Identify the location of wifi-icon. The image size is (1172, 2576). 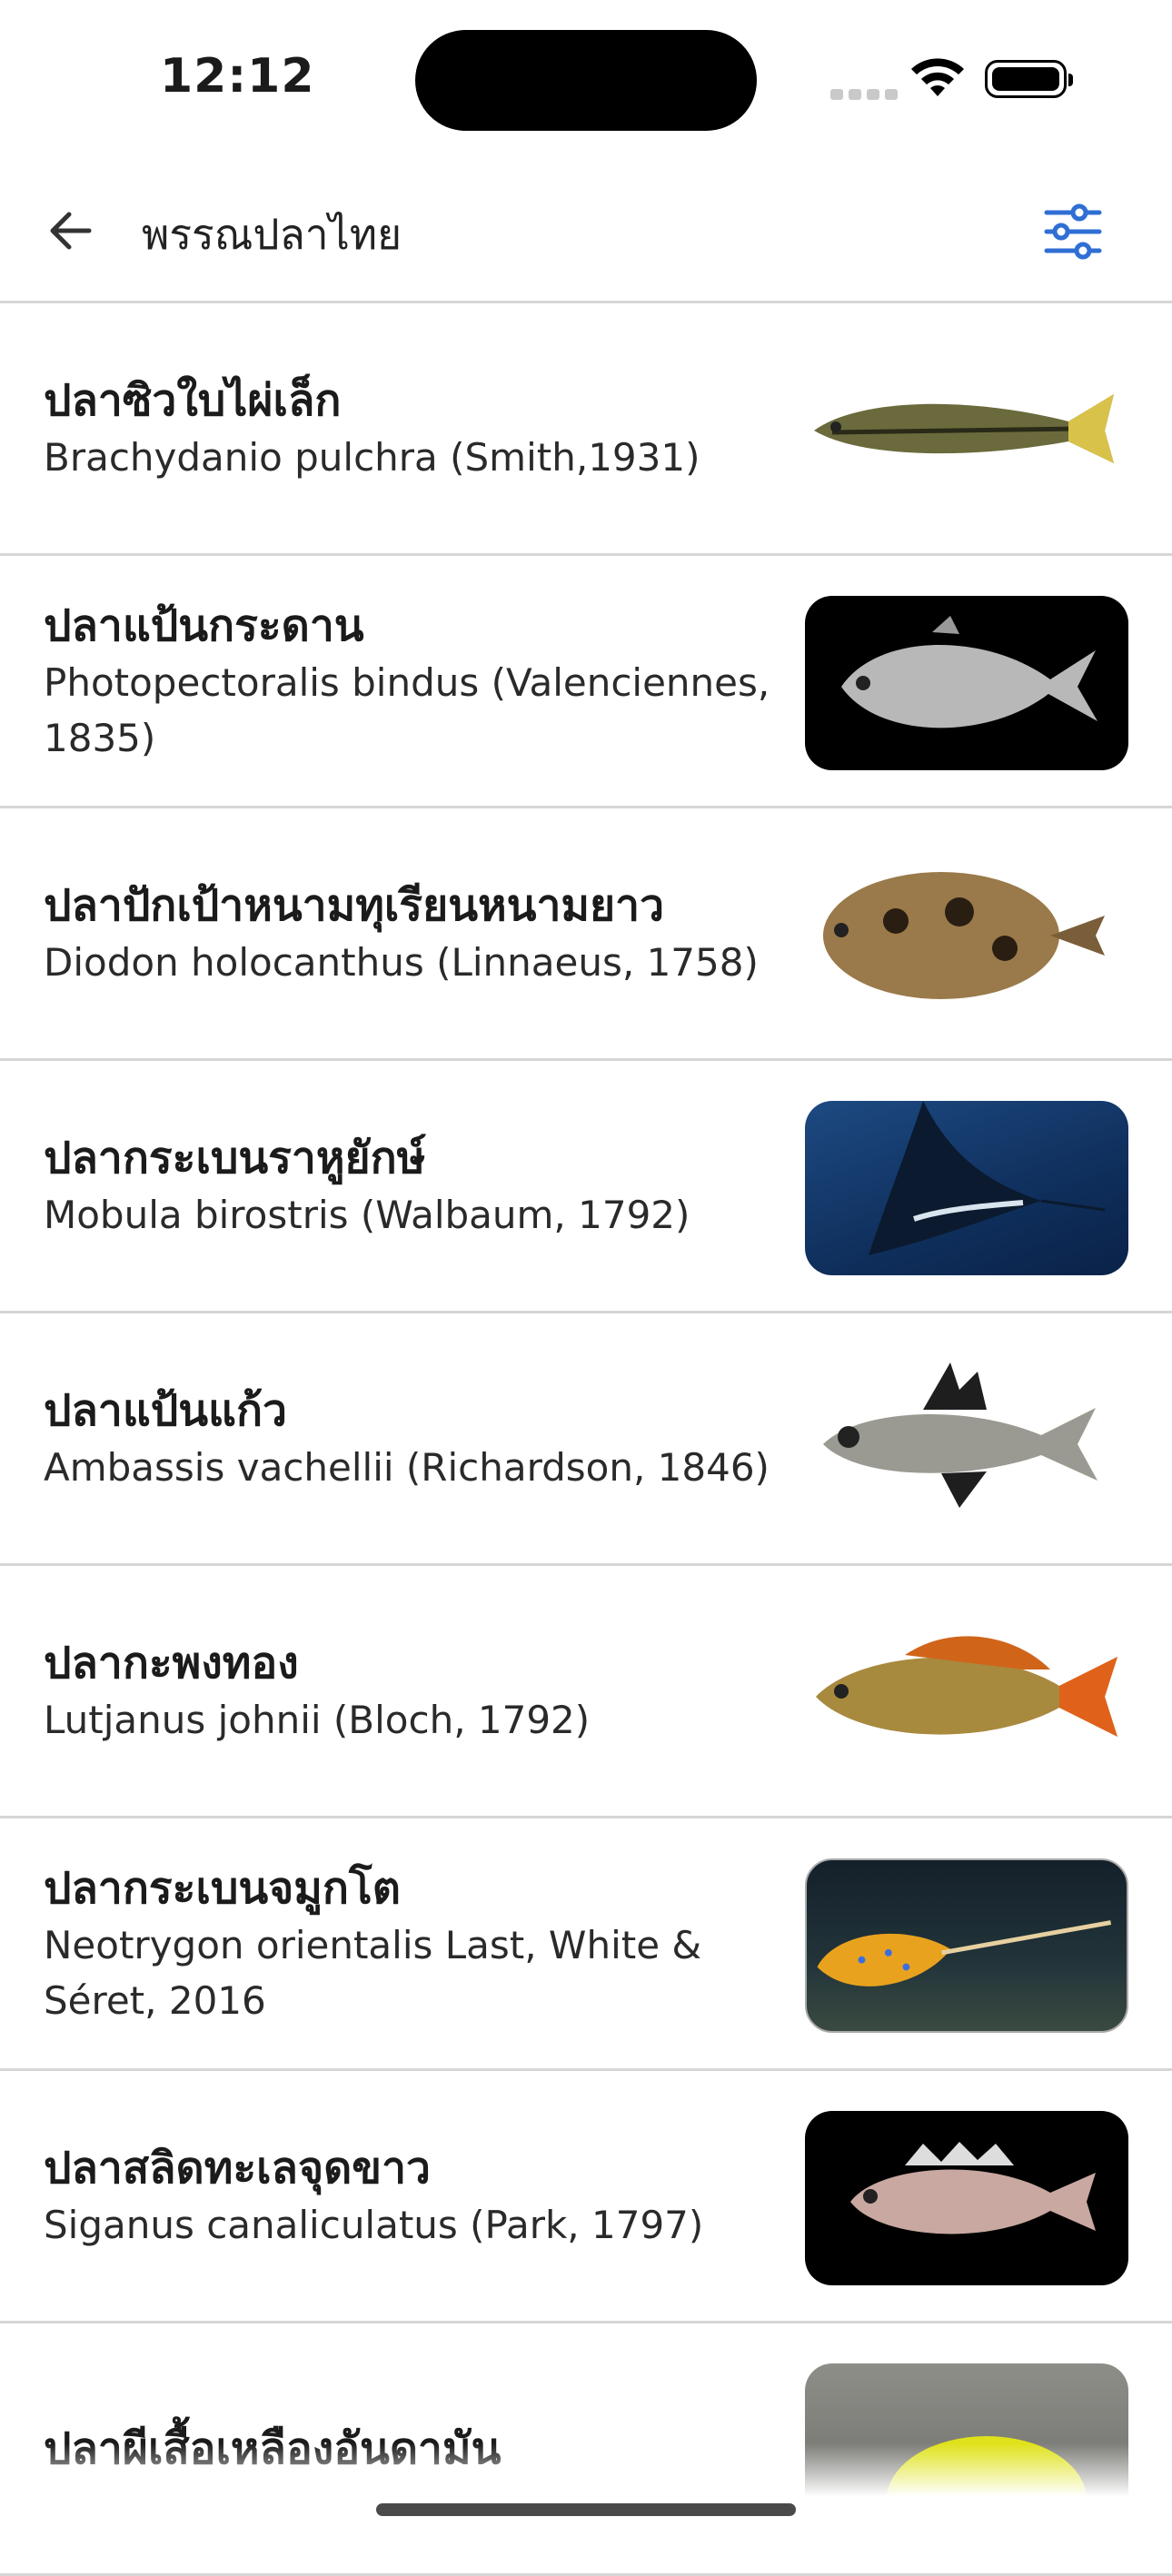
(938, 77).